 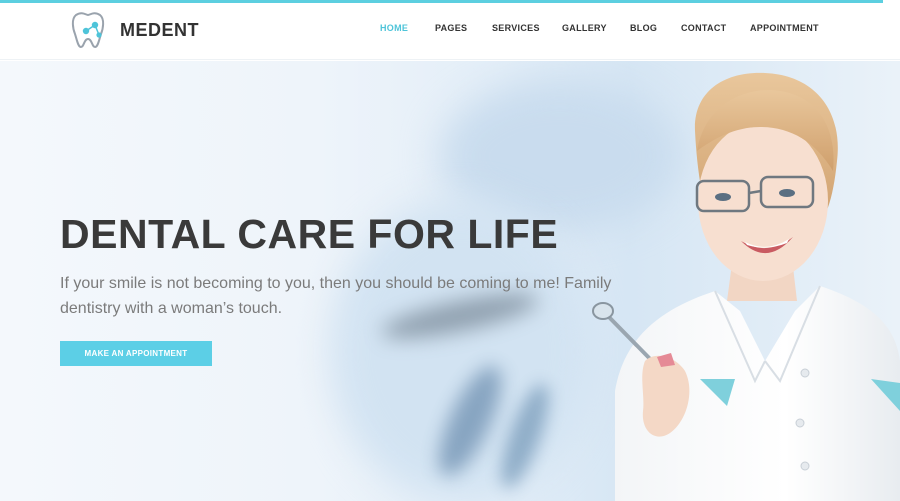 I want to click on nav-appointment: APPOINTMENT, so click(x=784, y=28).